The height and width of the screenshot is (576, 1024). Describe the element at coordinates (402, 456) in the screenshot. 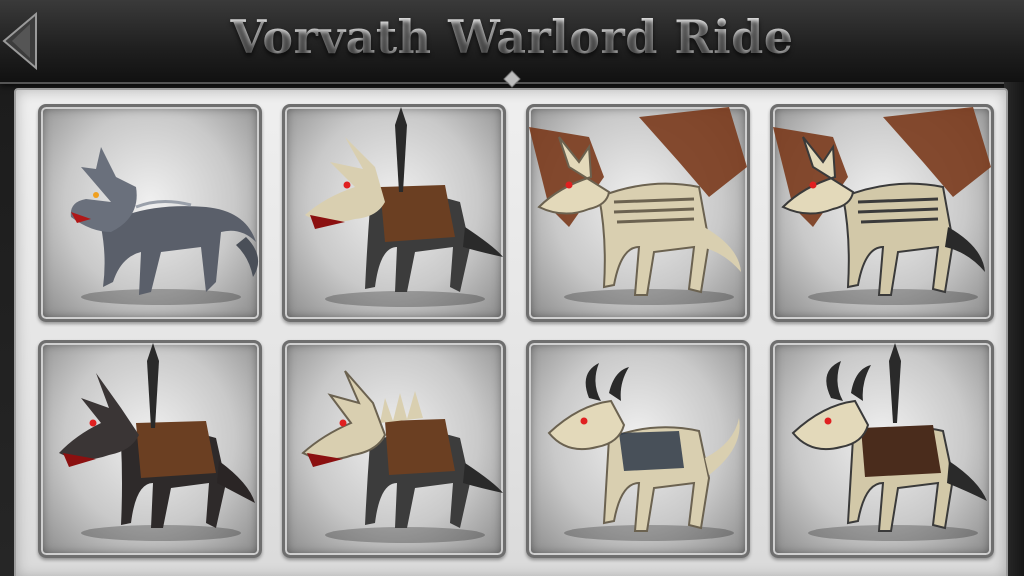

I see `spiked-bone-hound-icon` at that location.